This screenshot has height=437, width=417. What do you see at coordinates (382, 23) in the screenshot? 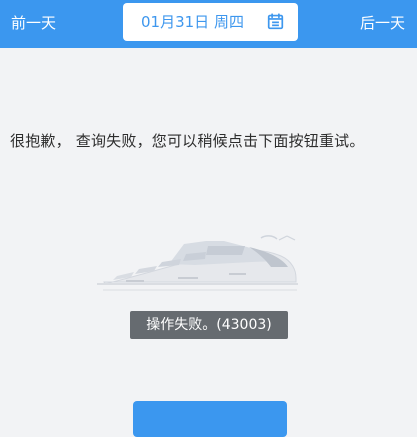
I see `next-day-button: 后一天` at bounding box center [382, 23].